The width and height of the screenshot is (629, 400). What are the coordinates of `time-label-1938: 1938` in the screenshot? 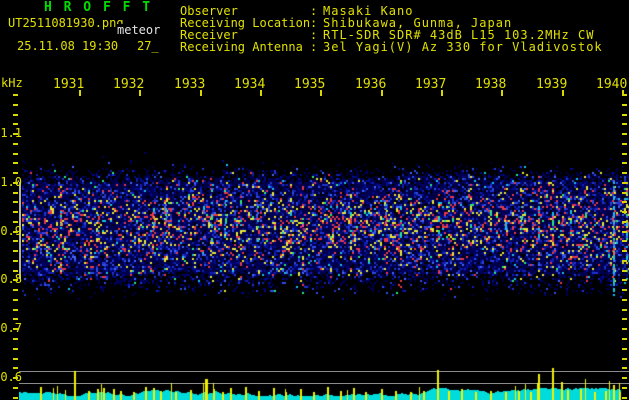 It's located at (491, 84).